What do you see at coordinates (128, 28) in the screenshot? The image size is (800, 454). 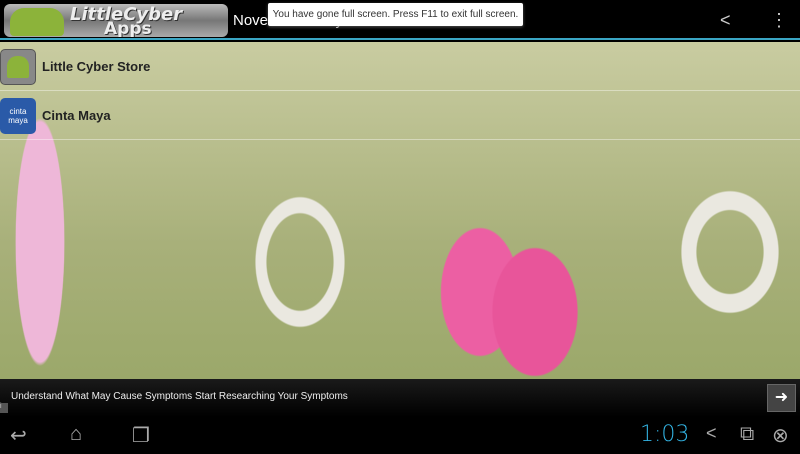 I see `logo-text-sub: Apps` at bounding box center [128, 28].